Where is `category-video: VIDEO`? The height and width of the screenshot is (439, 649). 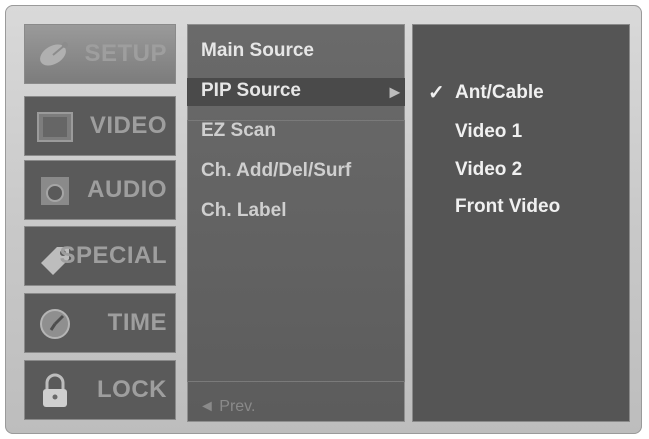 category-video: VIDEO is located at coordinates (100, 126).